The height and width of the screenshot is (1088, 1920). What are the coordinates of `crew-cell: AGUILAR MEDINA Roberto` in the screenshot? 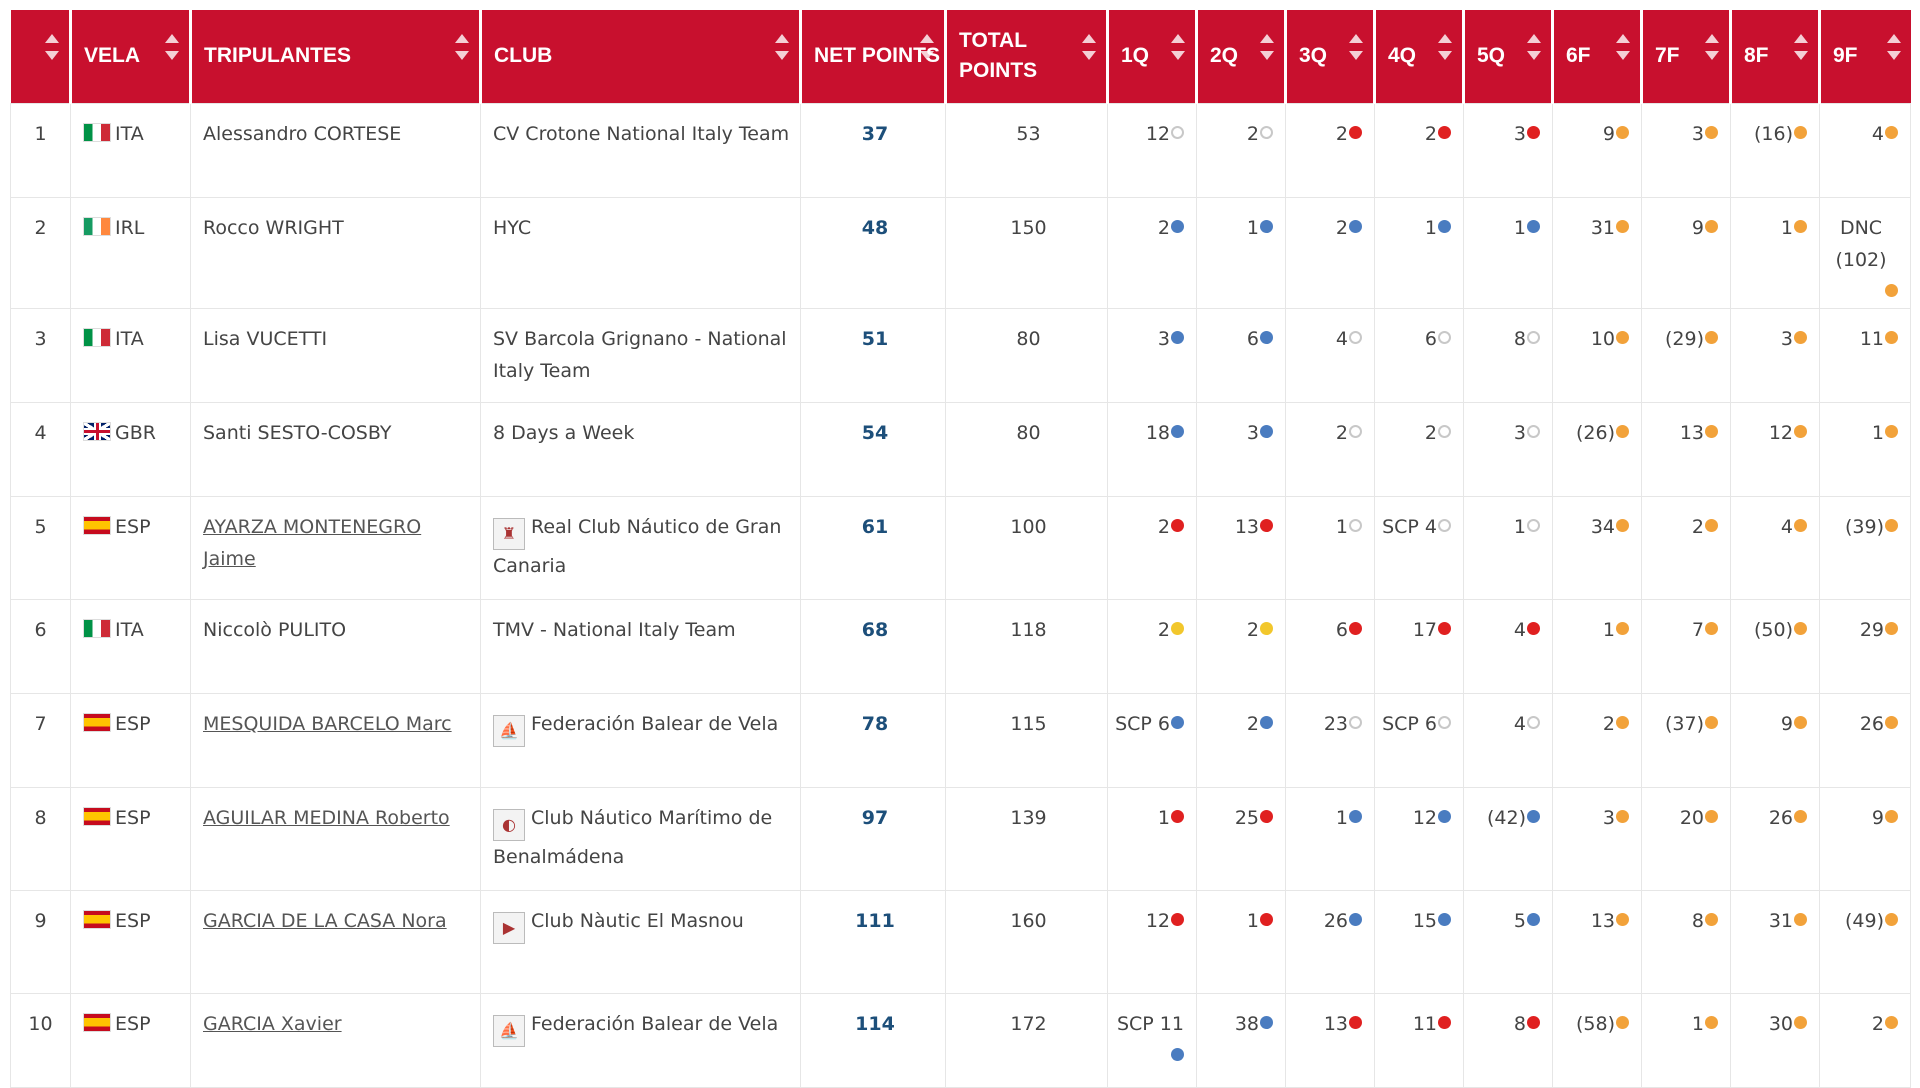 It's located at (335, 838).